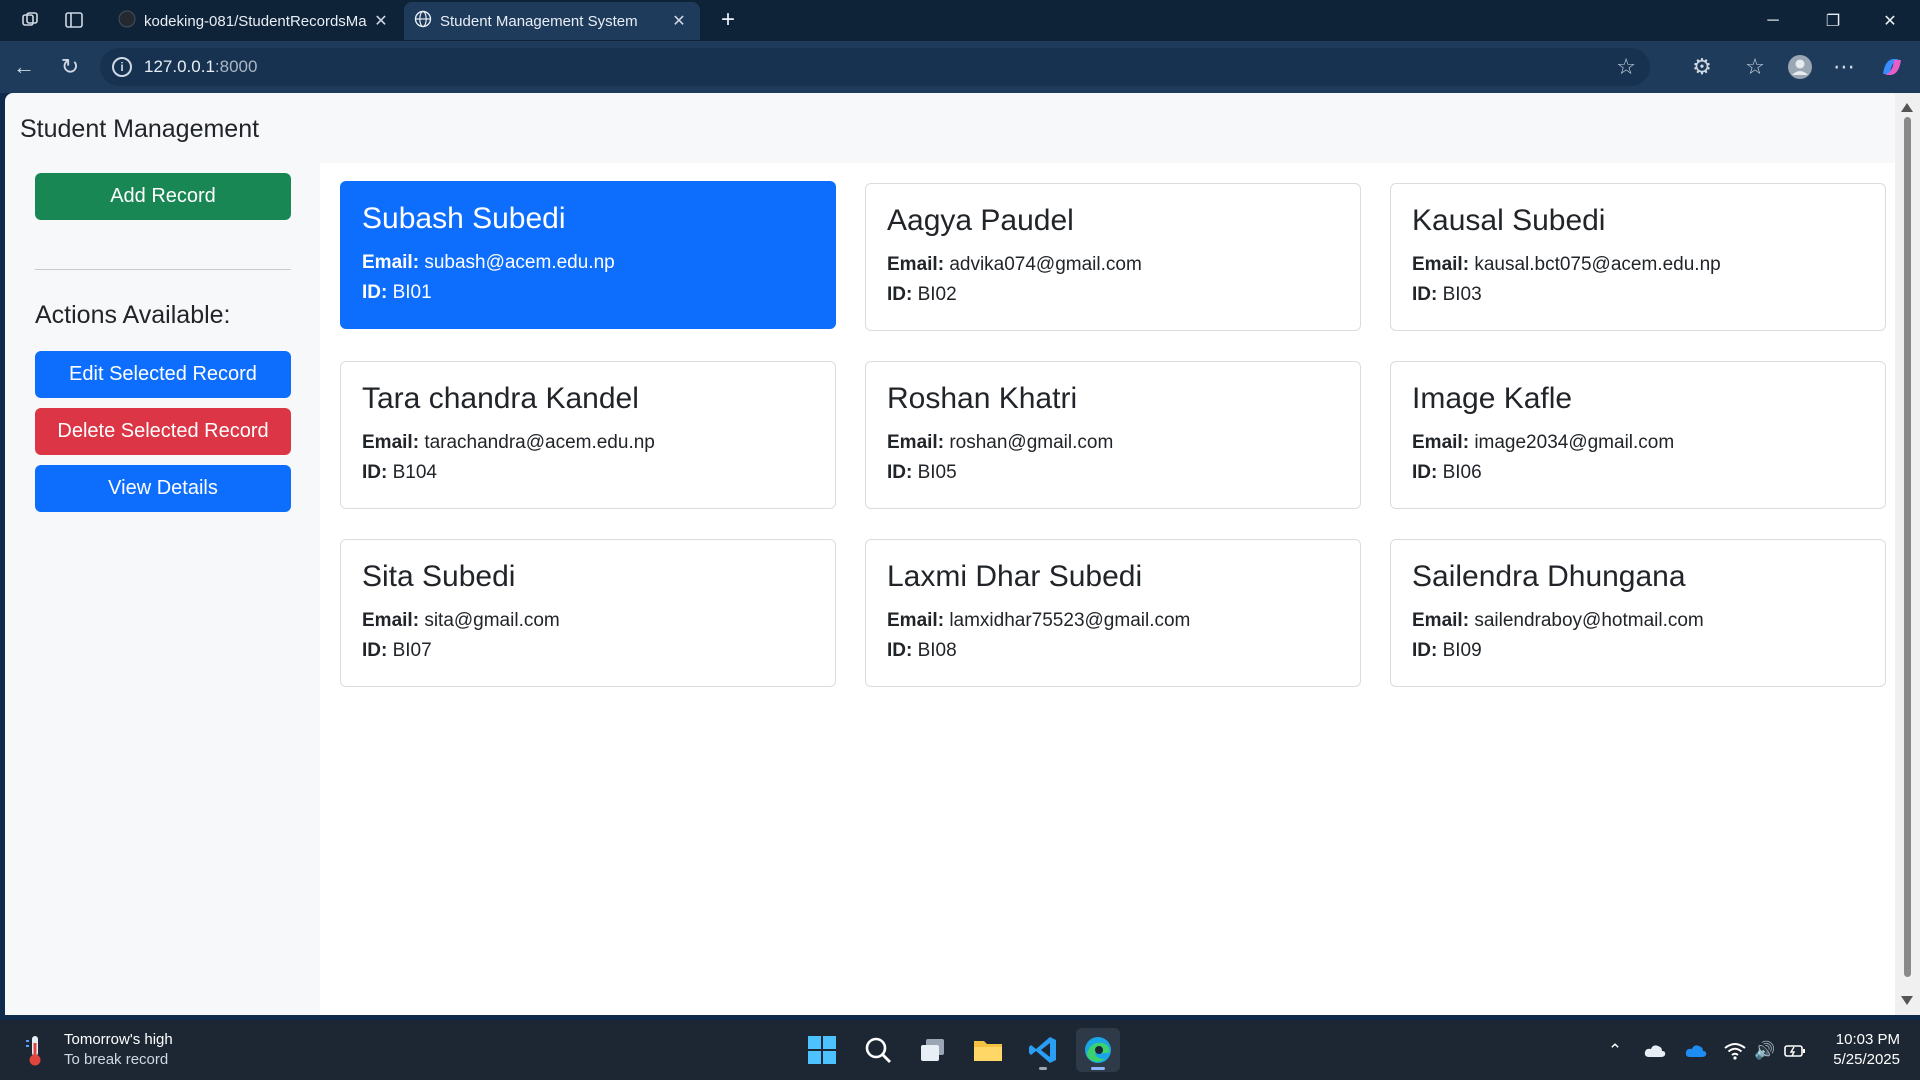 The image size is (1920, 1080). I want to click on page-title: Student Management, so click(140, 129).